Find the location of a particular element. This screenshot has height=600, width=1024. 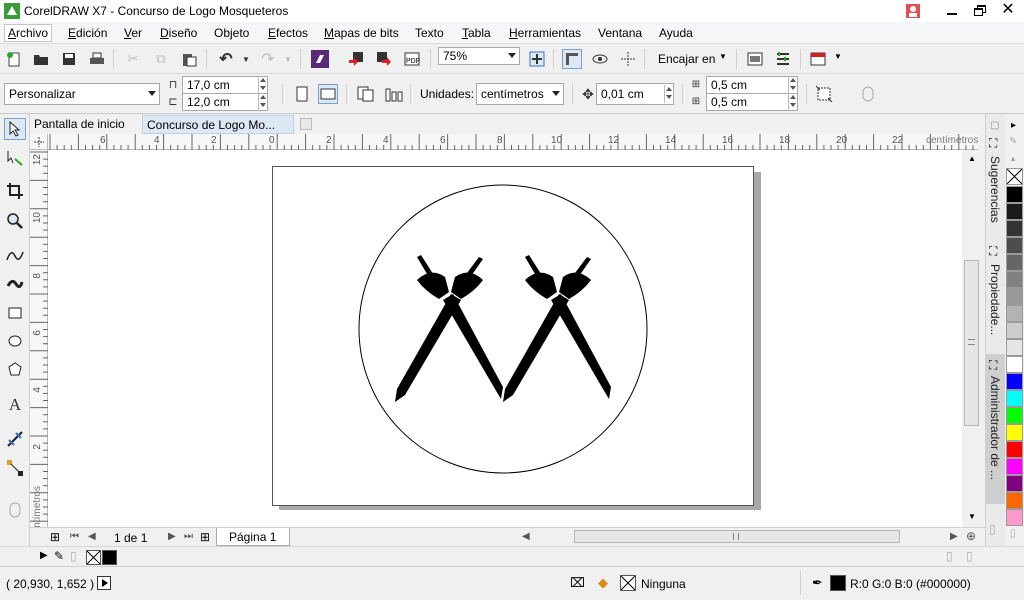

nudge-distance-field: 0,01 cm is located at coordinates (635, 94).